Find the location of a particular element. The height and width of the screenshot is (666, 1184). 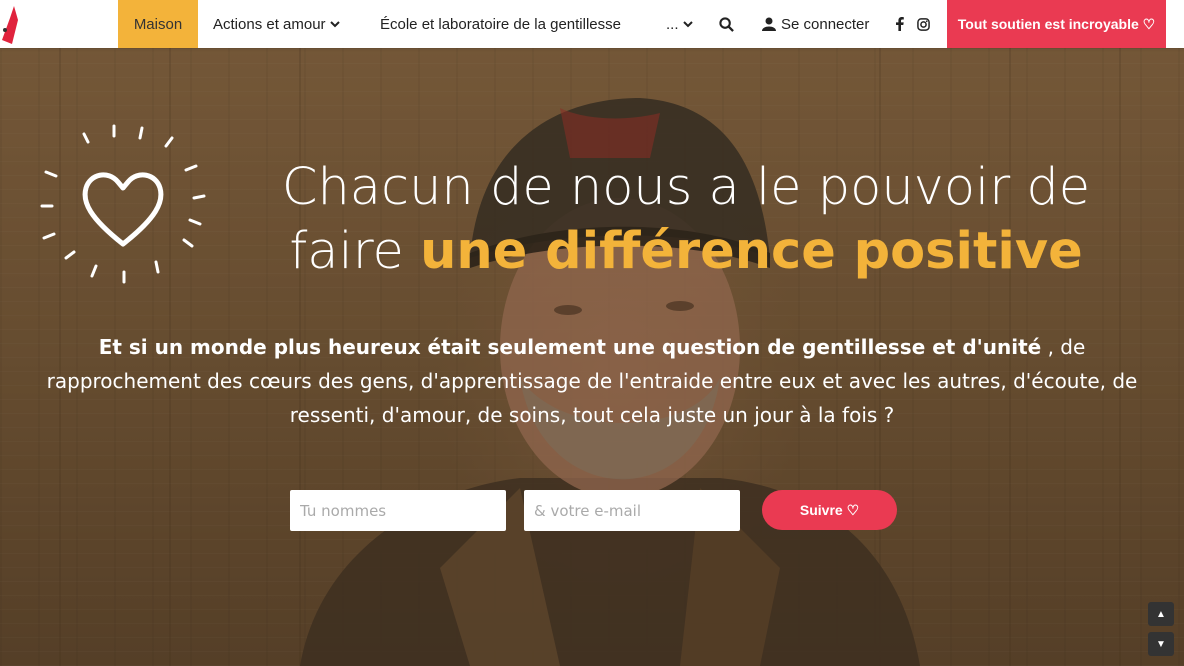

chevron-down-icon: ▼ is located at coordinates (1161, 644).